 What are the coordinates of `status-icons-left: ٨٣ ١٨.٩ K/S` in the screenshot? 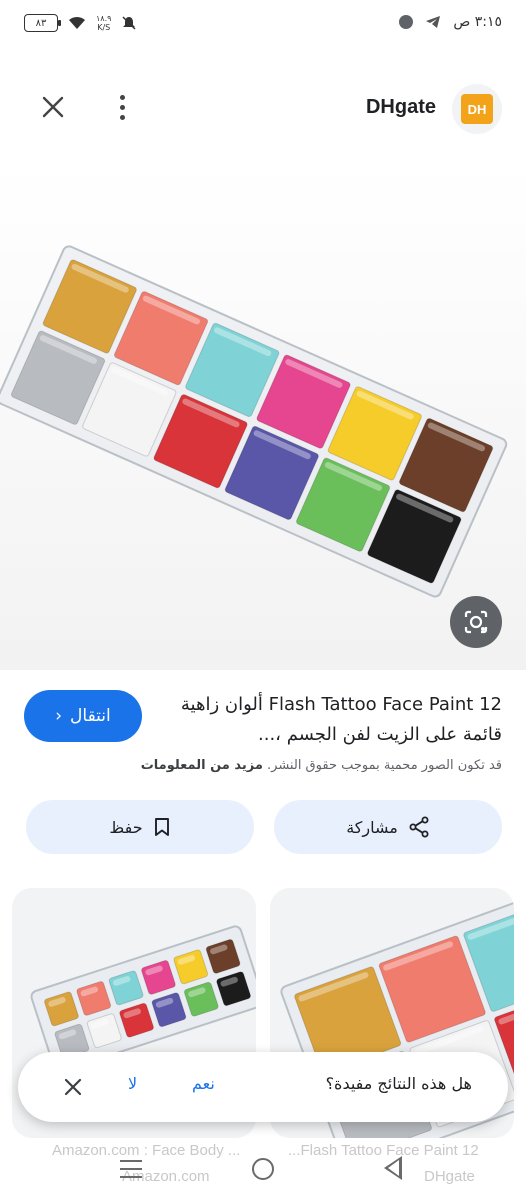 It's located at (80, 23).